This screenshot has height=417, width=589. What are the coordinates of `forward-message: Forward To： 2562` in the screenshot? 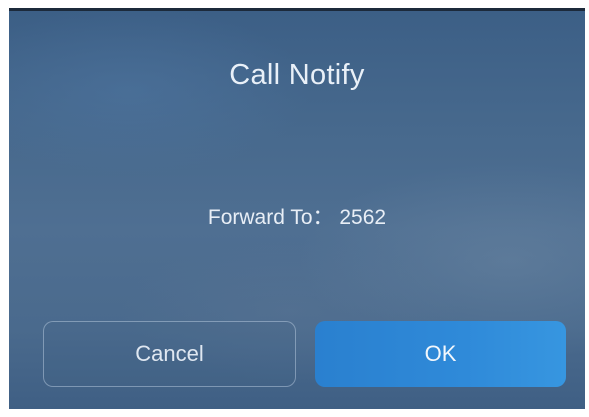 It's located at (297, 217).